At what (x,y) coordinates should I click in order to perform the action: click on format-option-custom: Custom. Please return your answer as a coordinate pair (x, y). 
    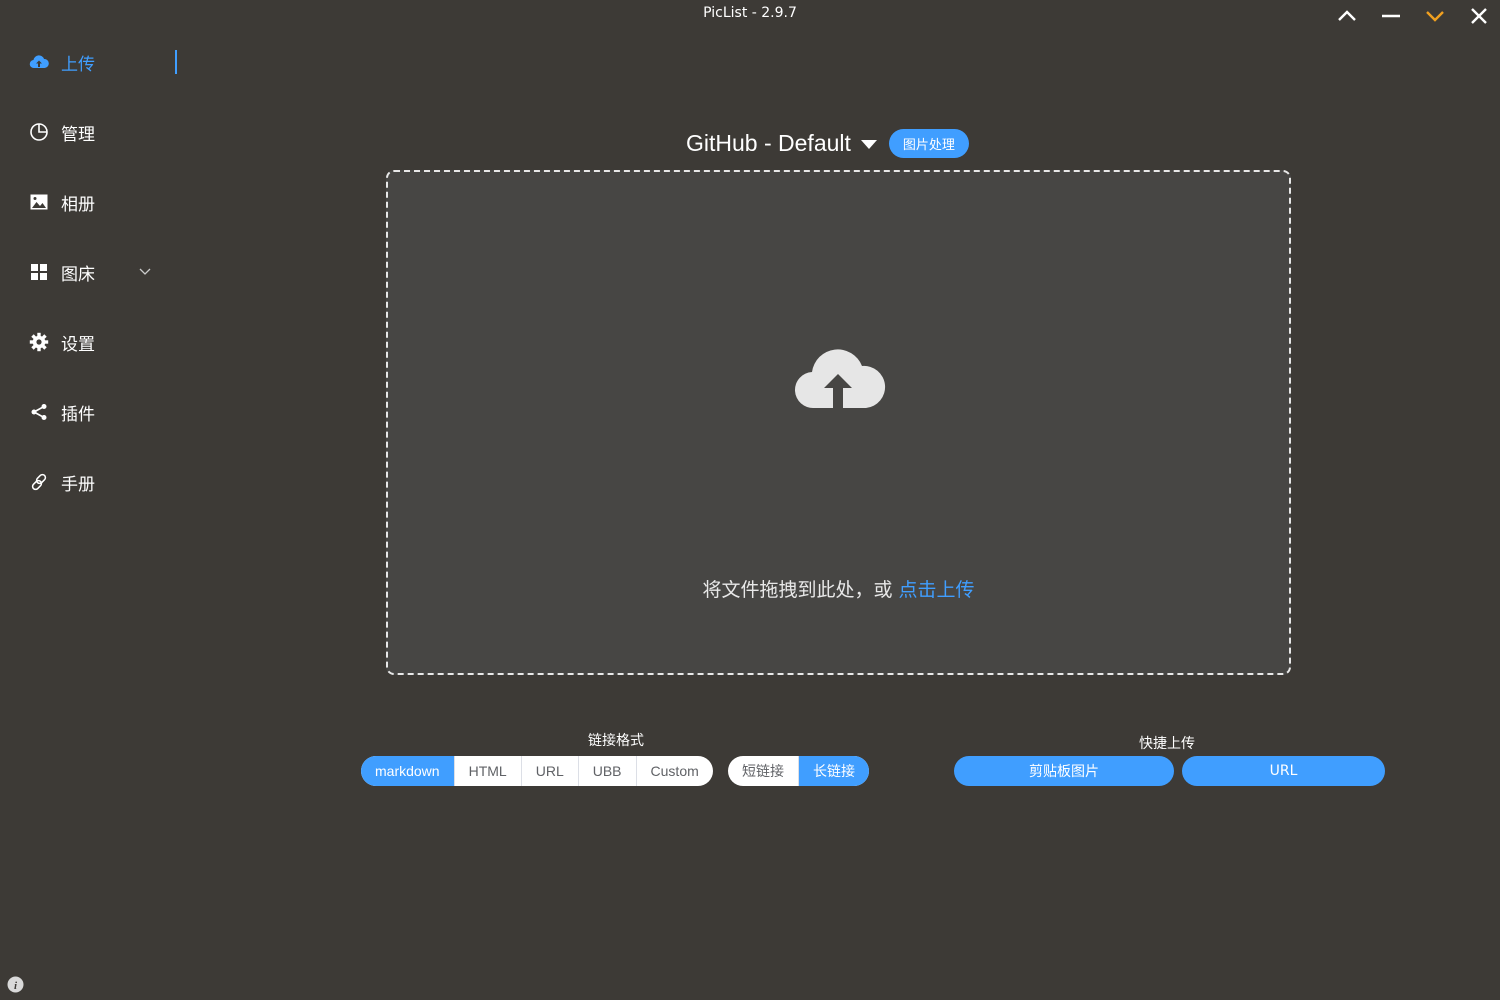
    Looking at the image, I should click on (675, 771).